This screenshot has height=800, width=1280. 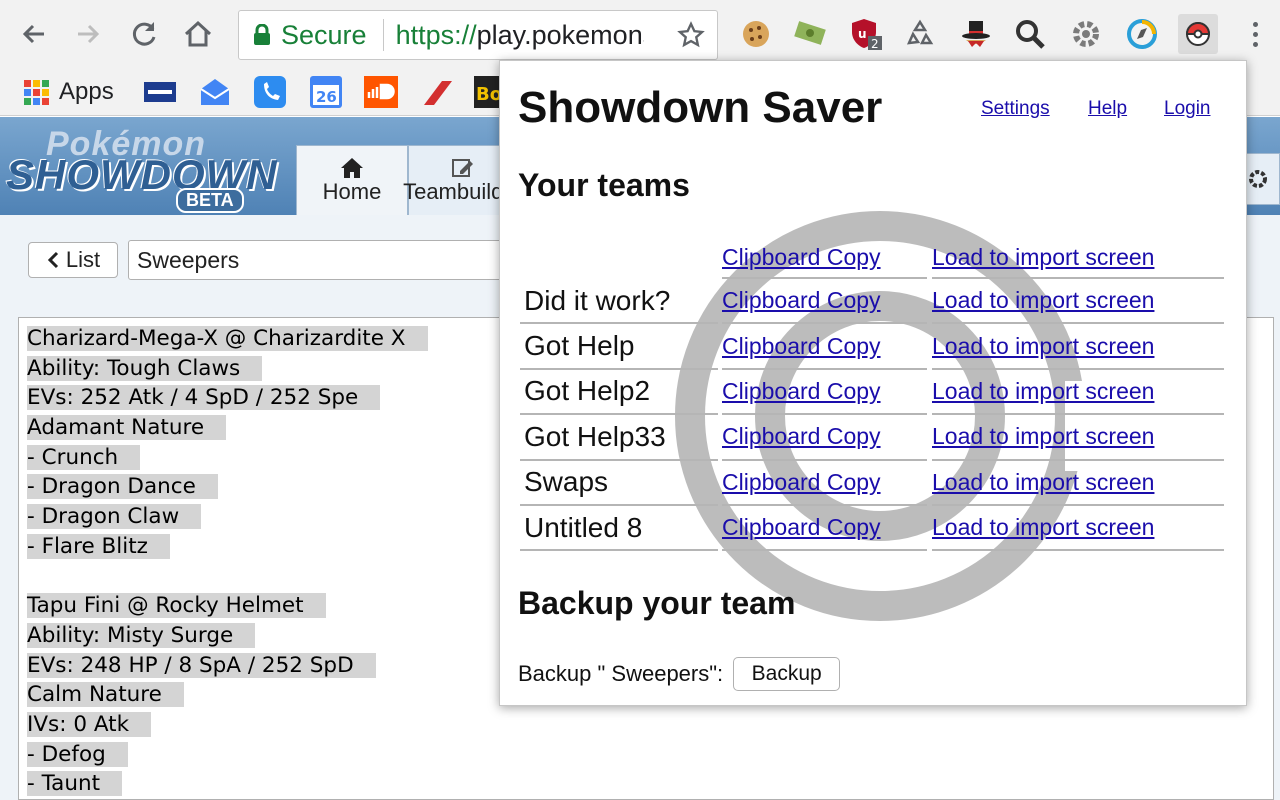 I want to click on pencil-icon, so click(x=462, y=167).